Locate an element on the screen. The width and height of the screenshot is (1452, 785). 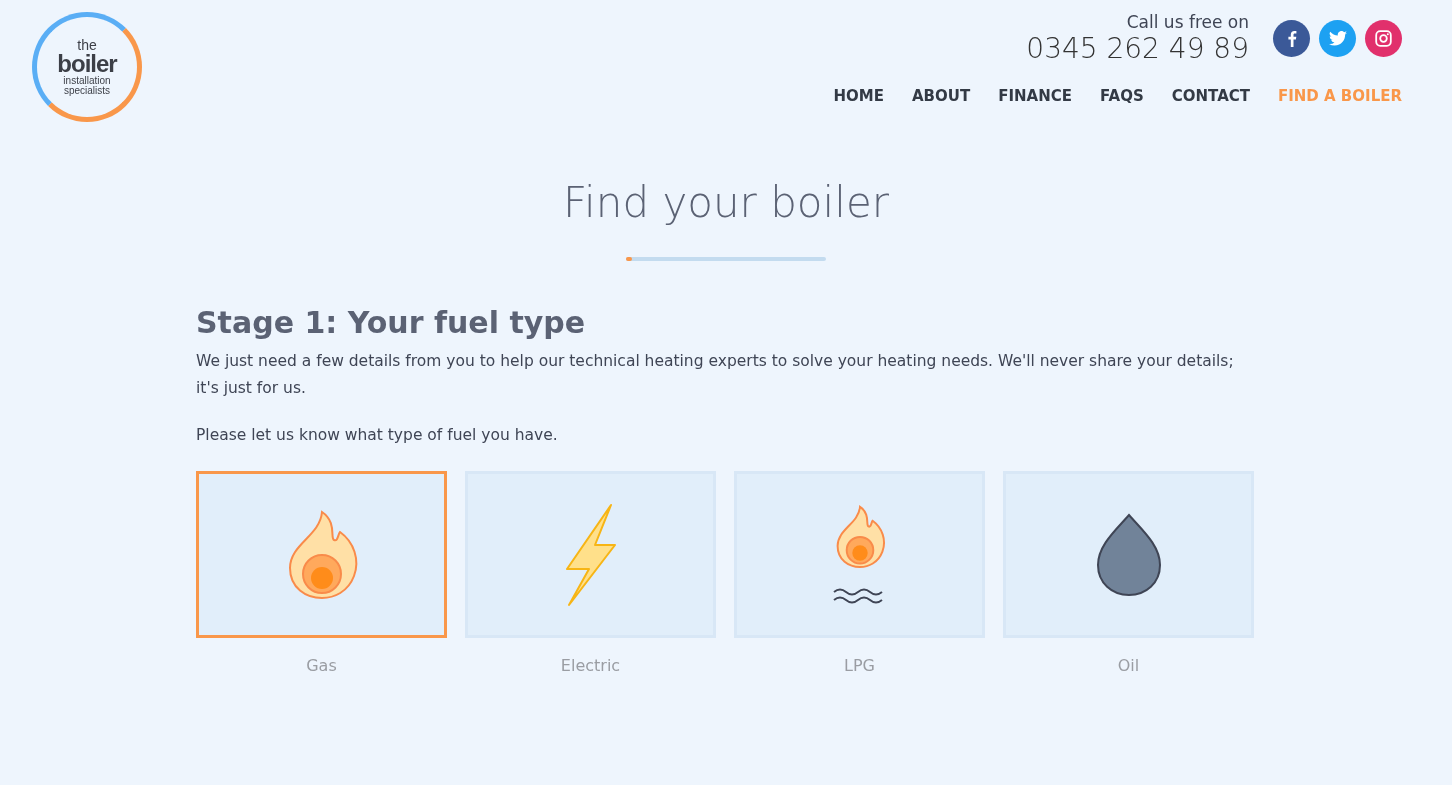
stage-heading: Stage 1: Your fuel type is located at coordinates (391, 322).